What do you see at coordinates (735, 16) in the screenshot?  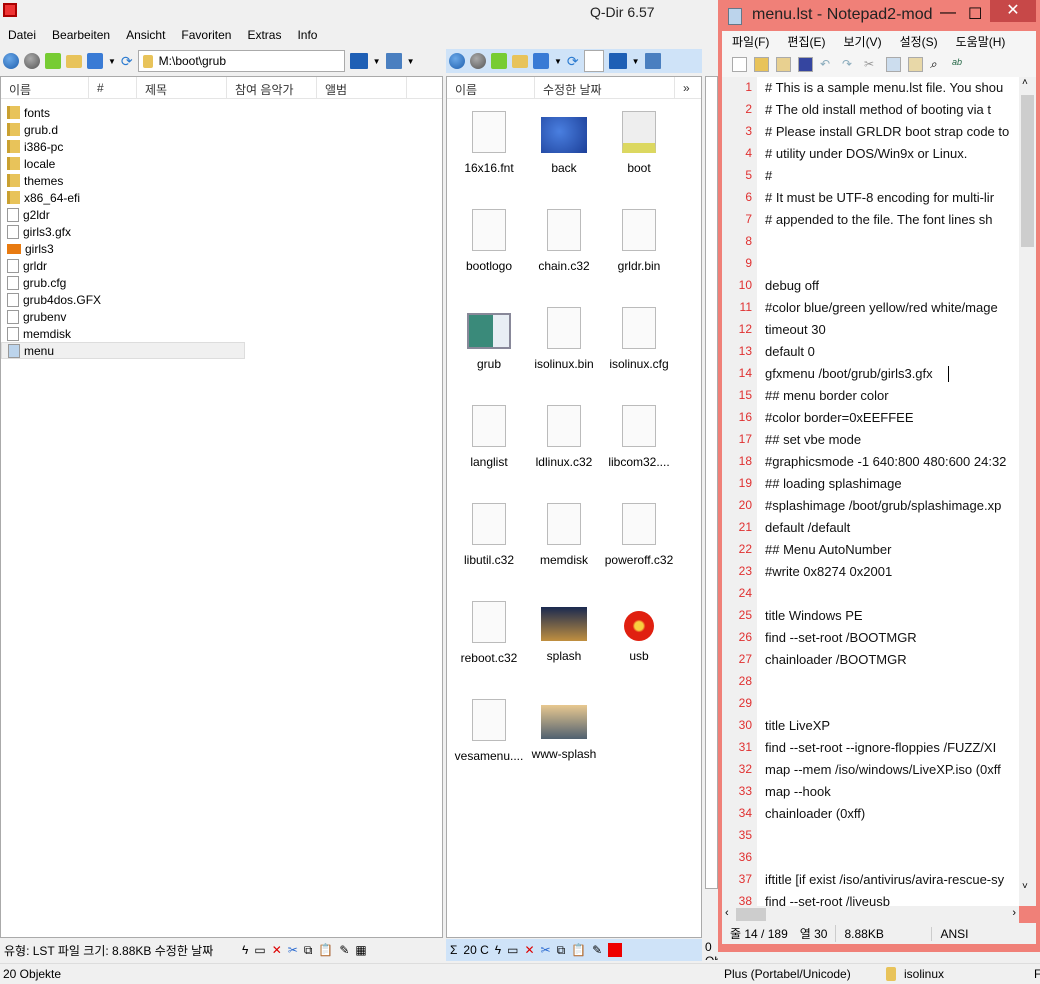 I see `notepad-app-icon` at bounding box center [735, 16].